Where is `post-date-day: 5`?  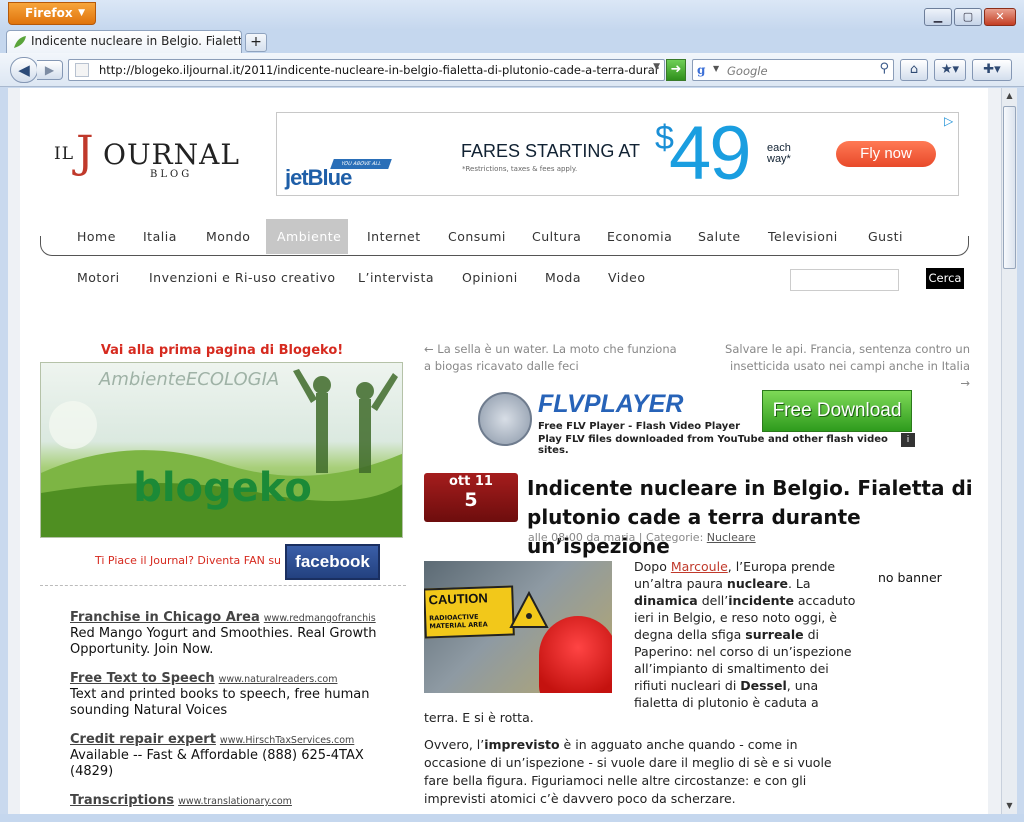
post-date-day: 5 is located at coordinates (471, 500).